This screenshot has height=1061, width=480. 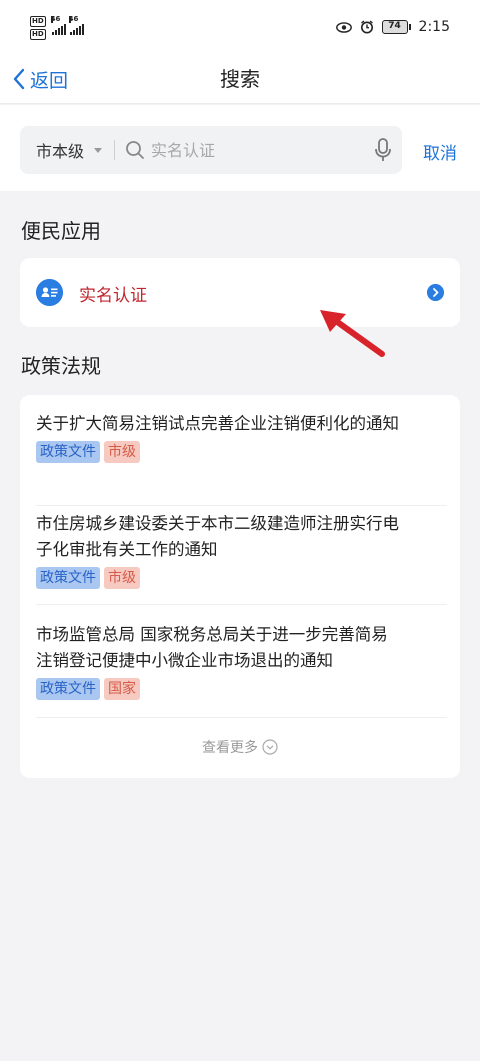 What do you see at coordinates (217, 423) in the screenshot?
I see `policy-title: 关于扩大简易注销试点完善企业注销便利化的通知` at bounding box center [217, 423].